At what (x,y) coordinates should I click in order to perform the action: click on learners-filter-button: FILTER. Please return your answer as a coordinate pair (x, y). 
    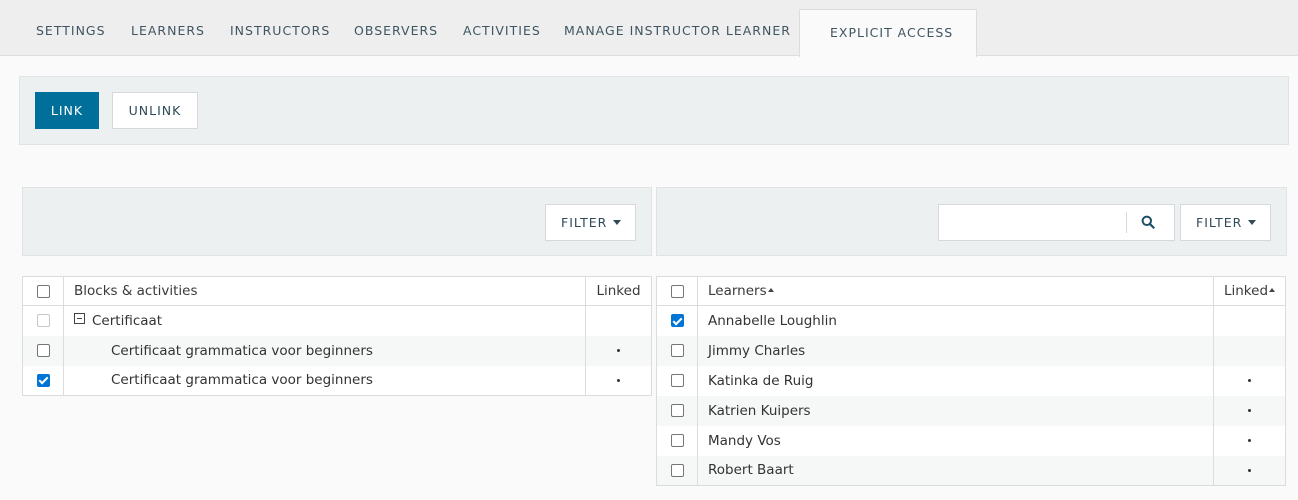
    Looking at the image, I should click on (1225, 222).